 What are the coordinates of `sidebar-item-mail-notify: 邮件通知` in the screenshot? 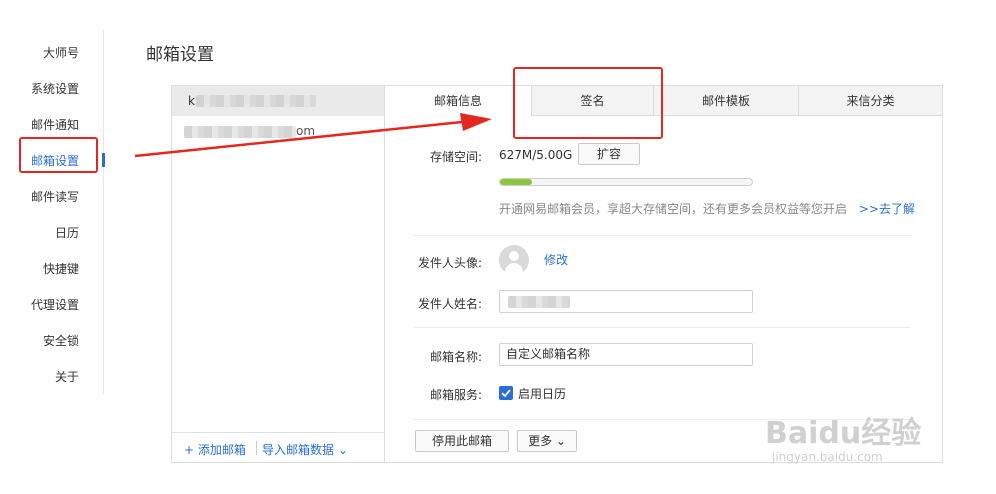 It's located at (55, 124).